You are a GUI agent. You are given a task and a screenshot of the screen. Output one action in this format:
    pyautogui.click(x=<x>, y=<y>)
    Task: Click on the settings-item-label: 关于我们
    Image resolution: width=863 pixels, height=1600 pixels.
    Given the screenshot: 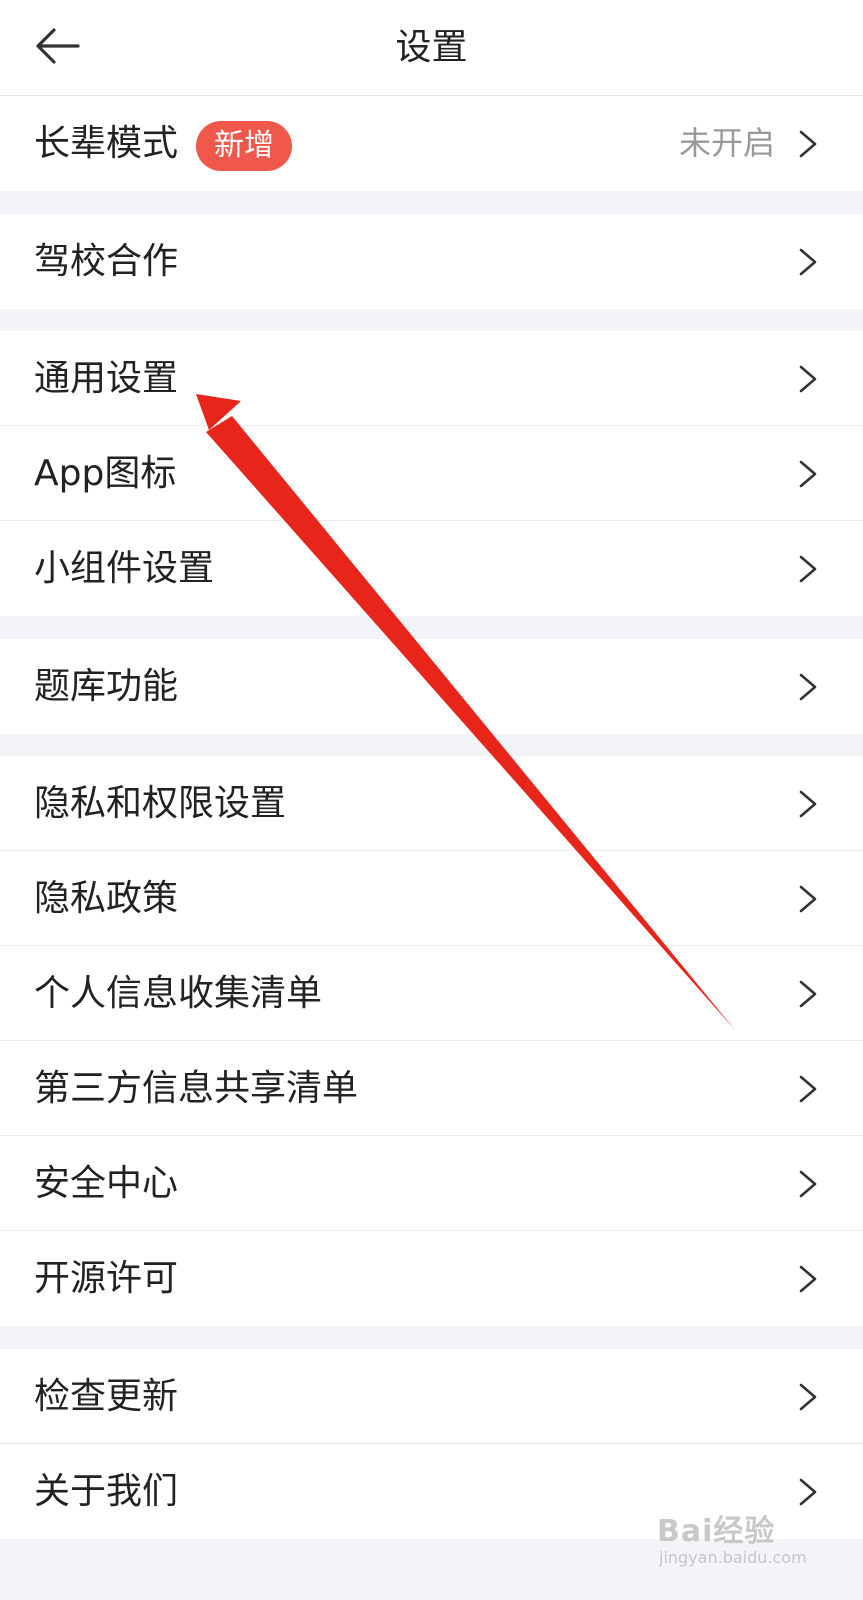 What is the action you would take?
    pyautogui.click(x=106, y=1491)
    